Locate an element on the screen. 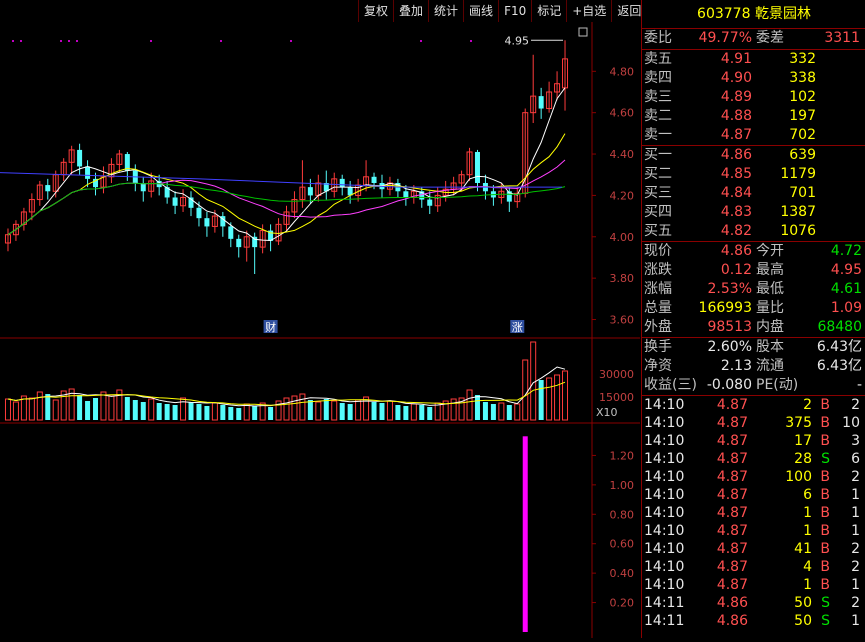 The width and height of the screenshot is (865, 642). order-diff-value: 3311 is located at coordinates (842, 38).